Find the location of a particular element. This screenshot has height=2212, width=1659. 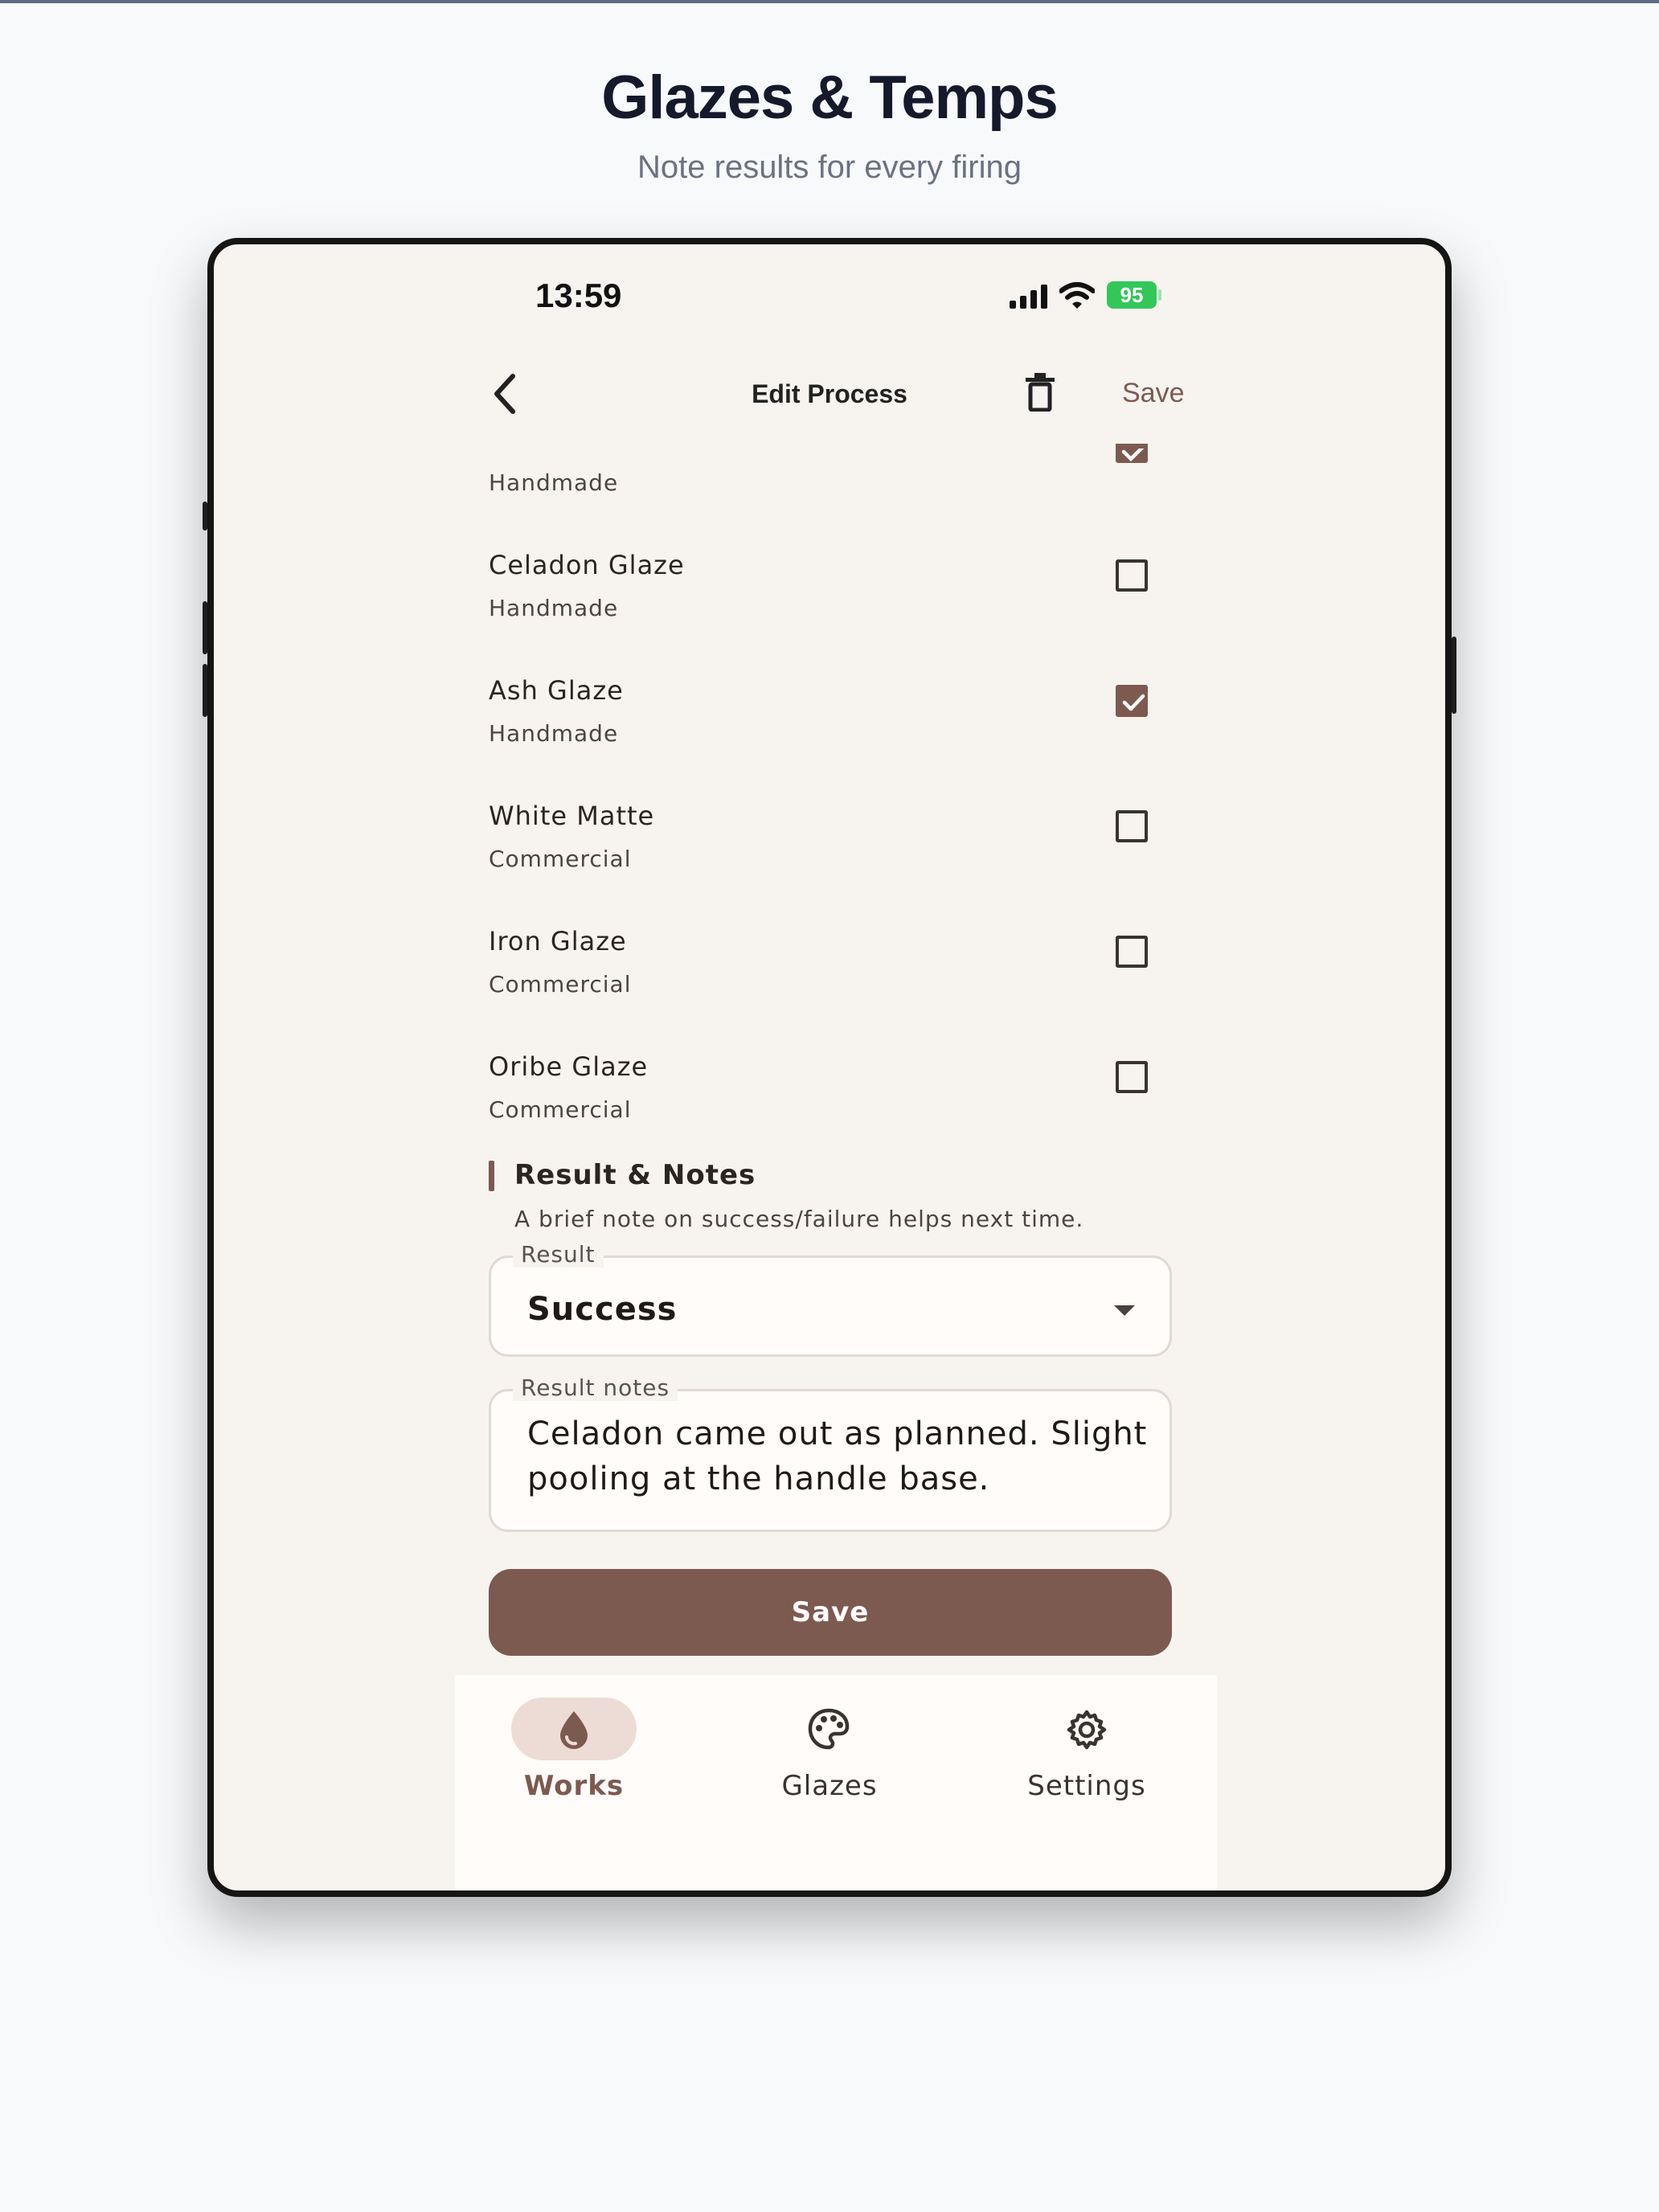

water-drop-icon is located at coordinates (574, 1730).